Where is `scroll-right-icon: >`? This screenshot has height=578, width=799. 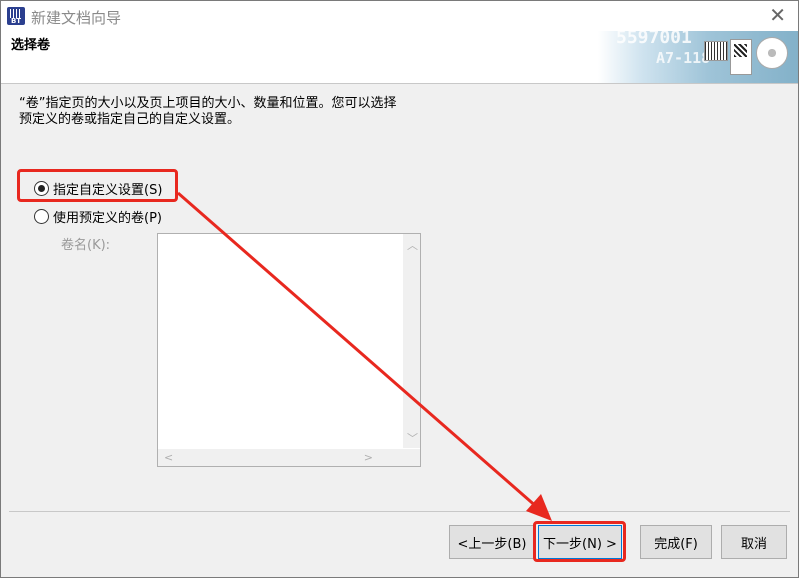 scroll-right-icon: > is located at coordinates (368, 457).